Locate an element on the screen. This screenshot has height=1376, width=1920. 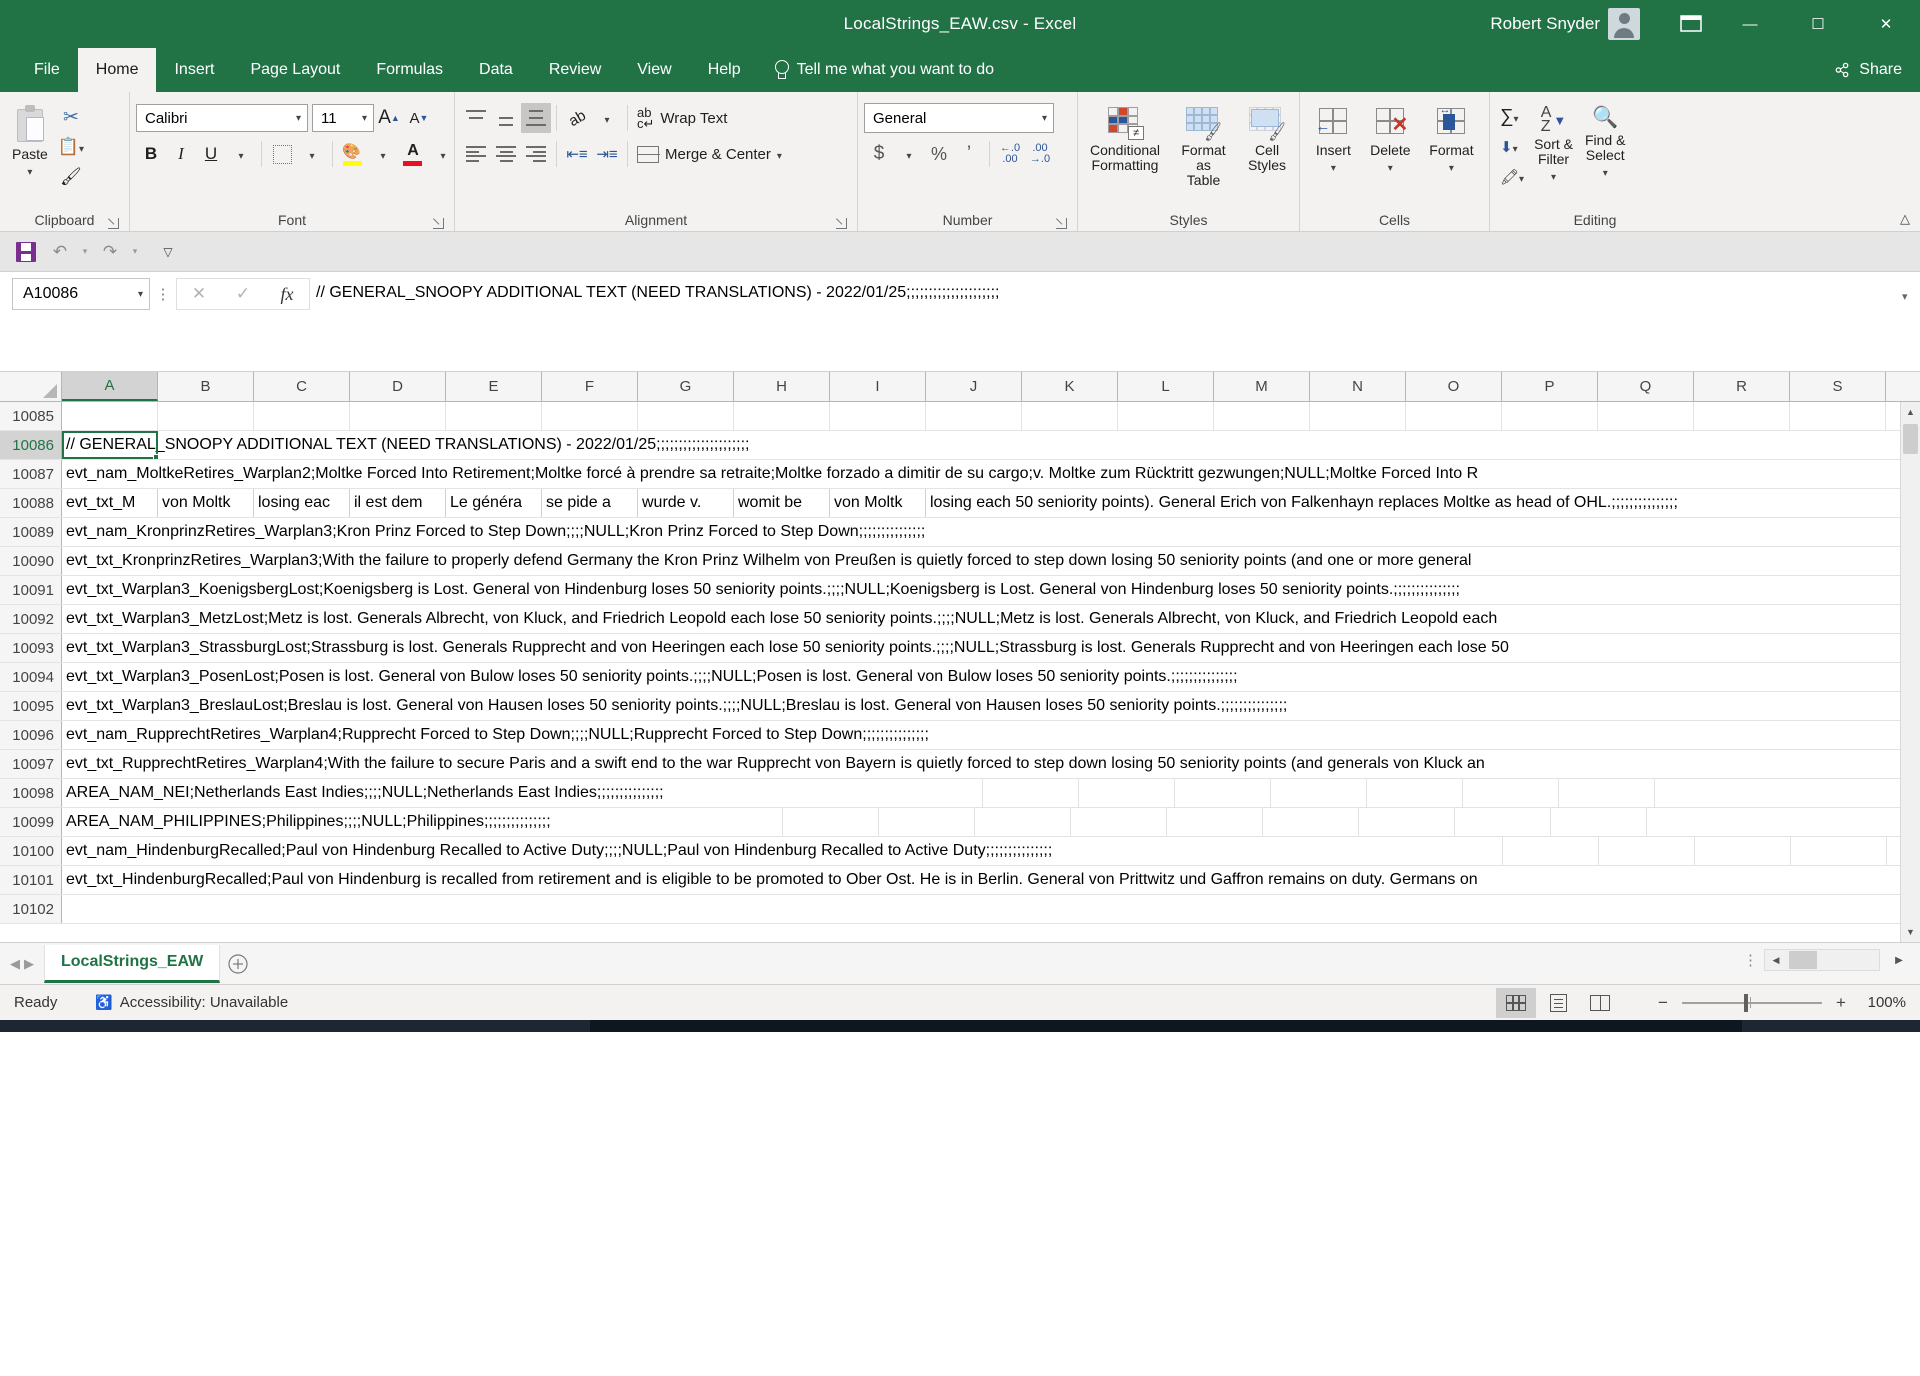
table-row: 10102 is located at coordinates (960, 909).